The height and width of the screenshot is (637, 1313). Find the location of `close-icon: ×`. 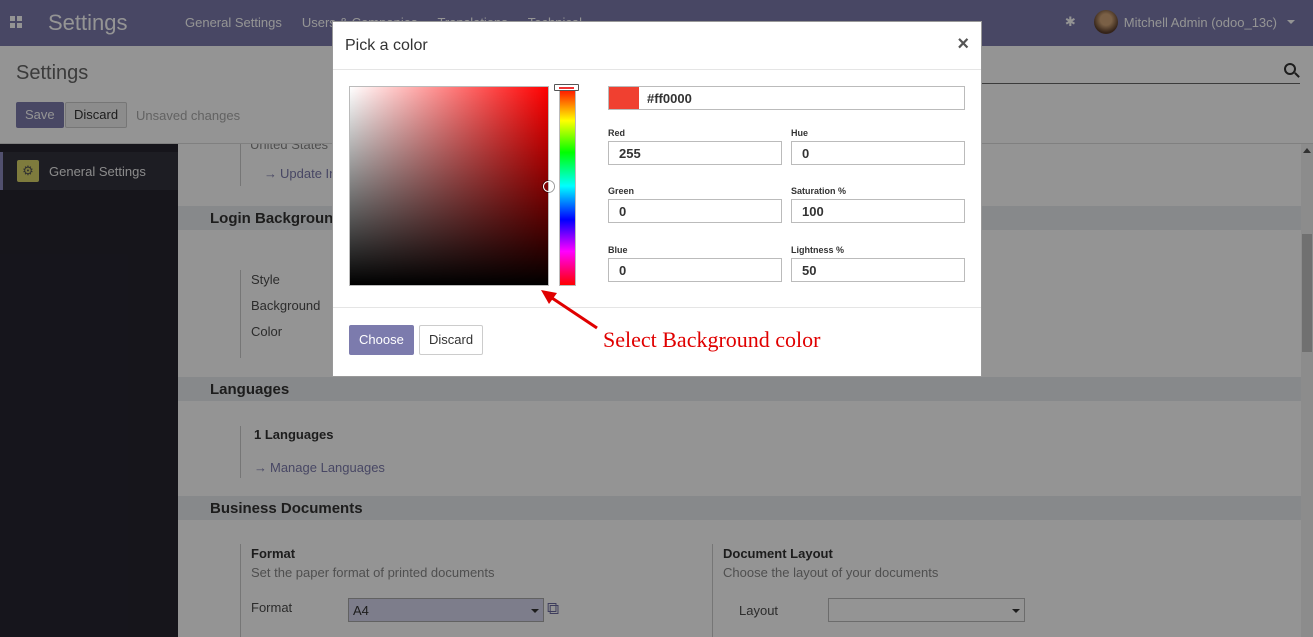

close-icon: × is located at coordinates (963, 44).